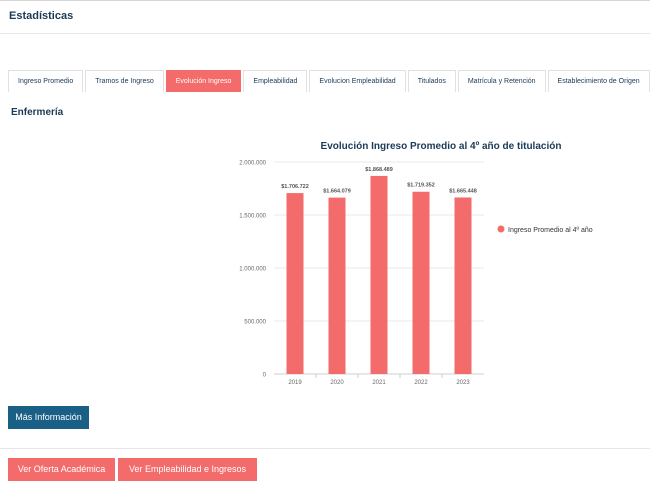  Describe the element at coordinates (255, 323) in the screenshot. I see `y-tick-label: 500.000` at that location.